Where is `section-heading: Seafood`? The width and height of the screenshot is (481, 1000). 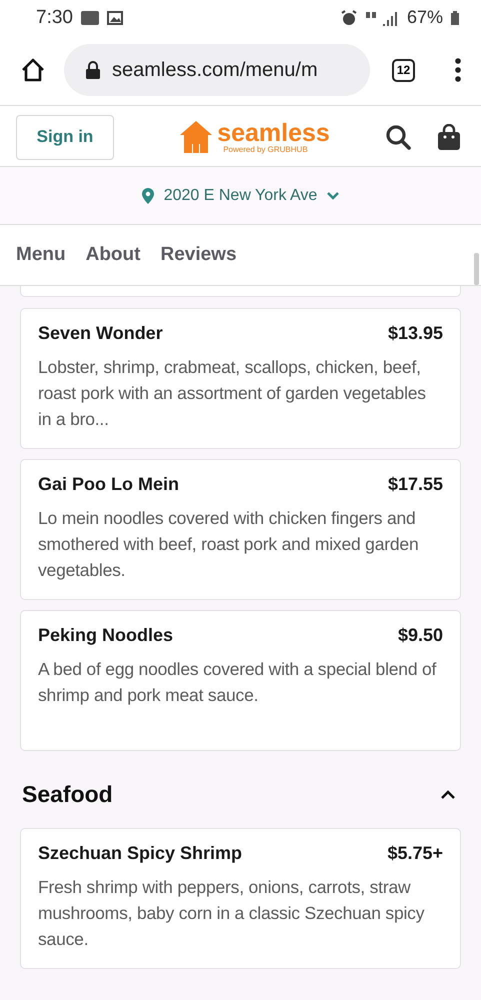 section-heading: Seafood is located at coordinates (67, 794).